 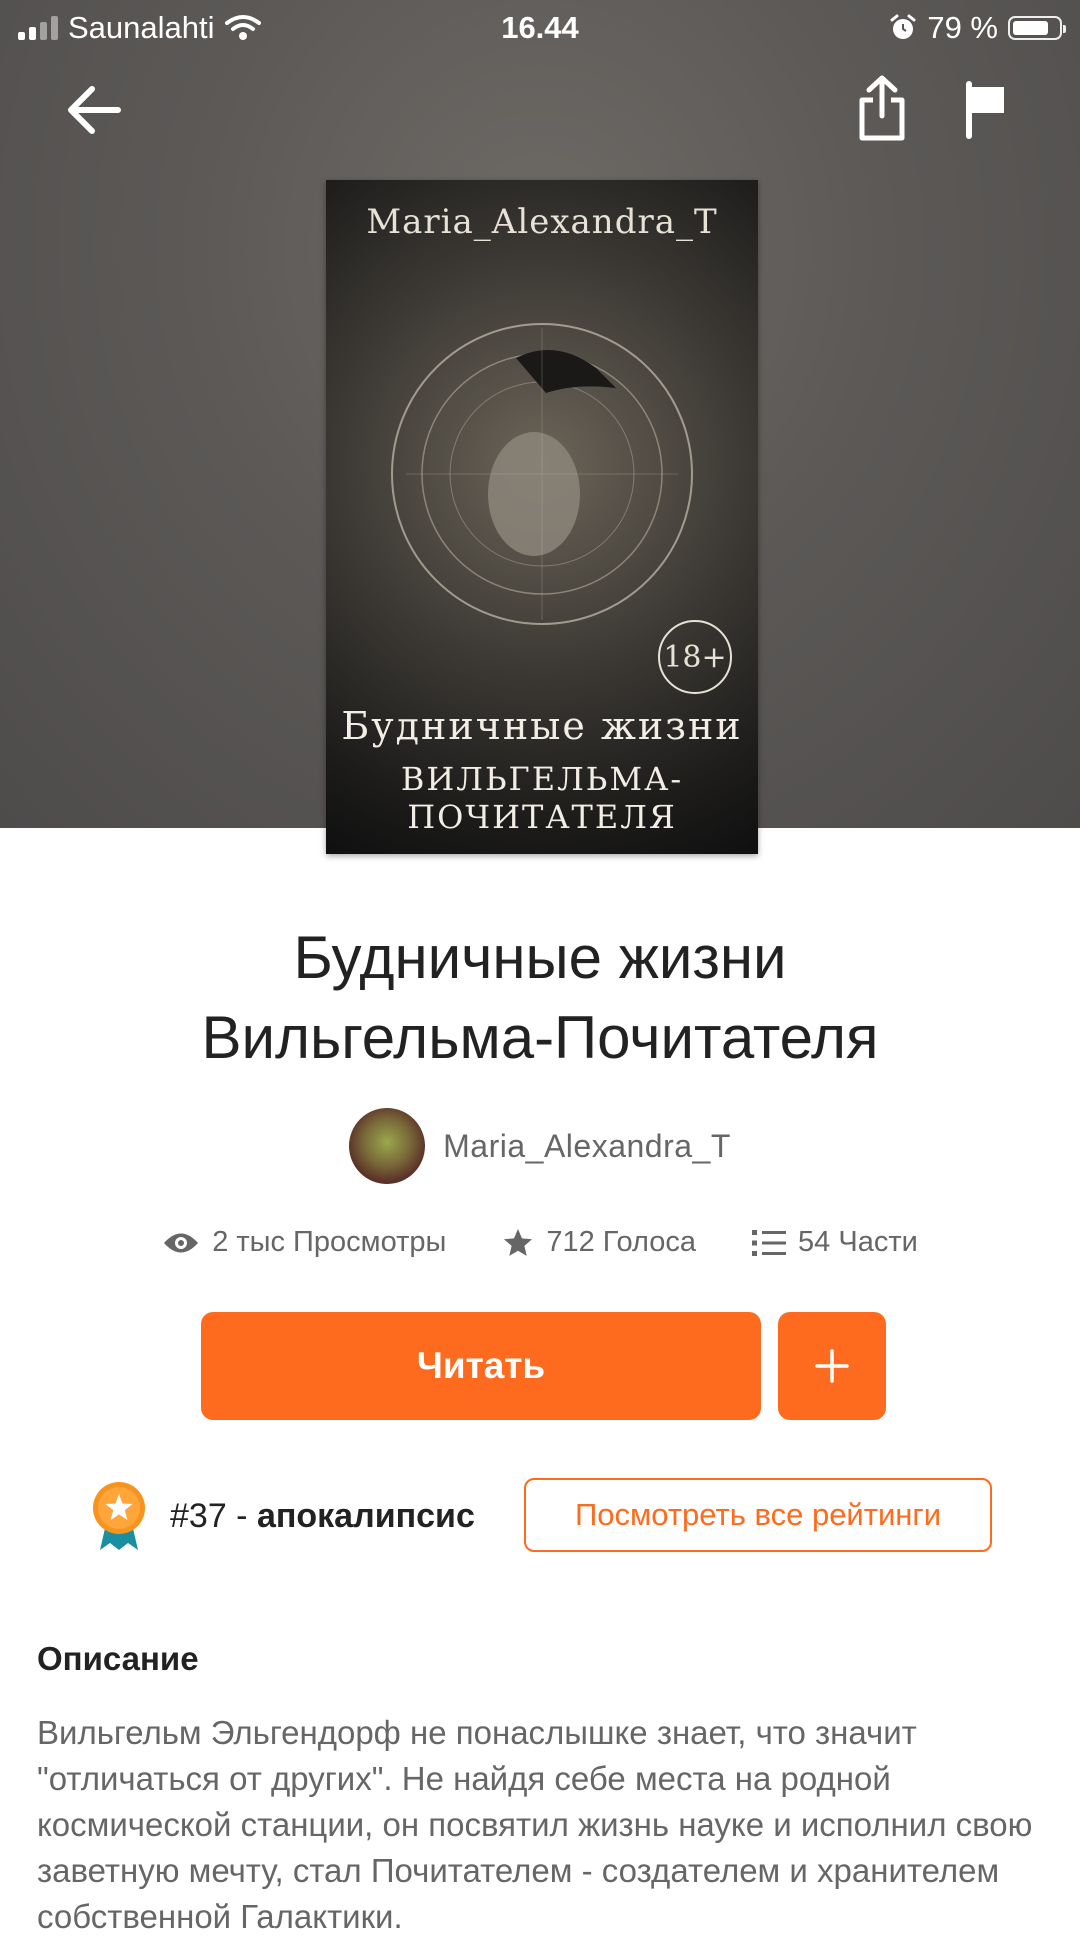 I want to click on flag-icon, so click(x=985, y=110).